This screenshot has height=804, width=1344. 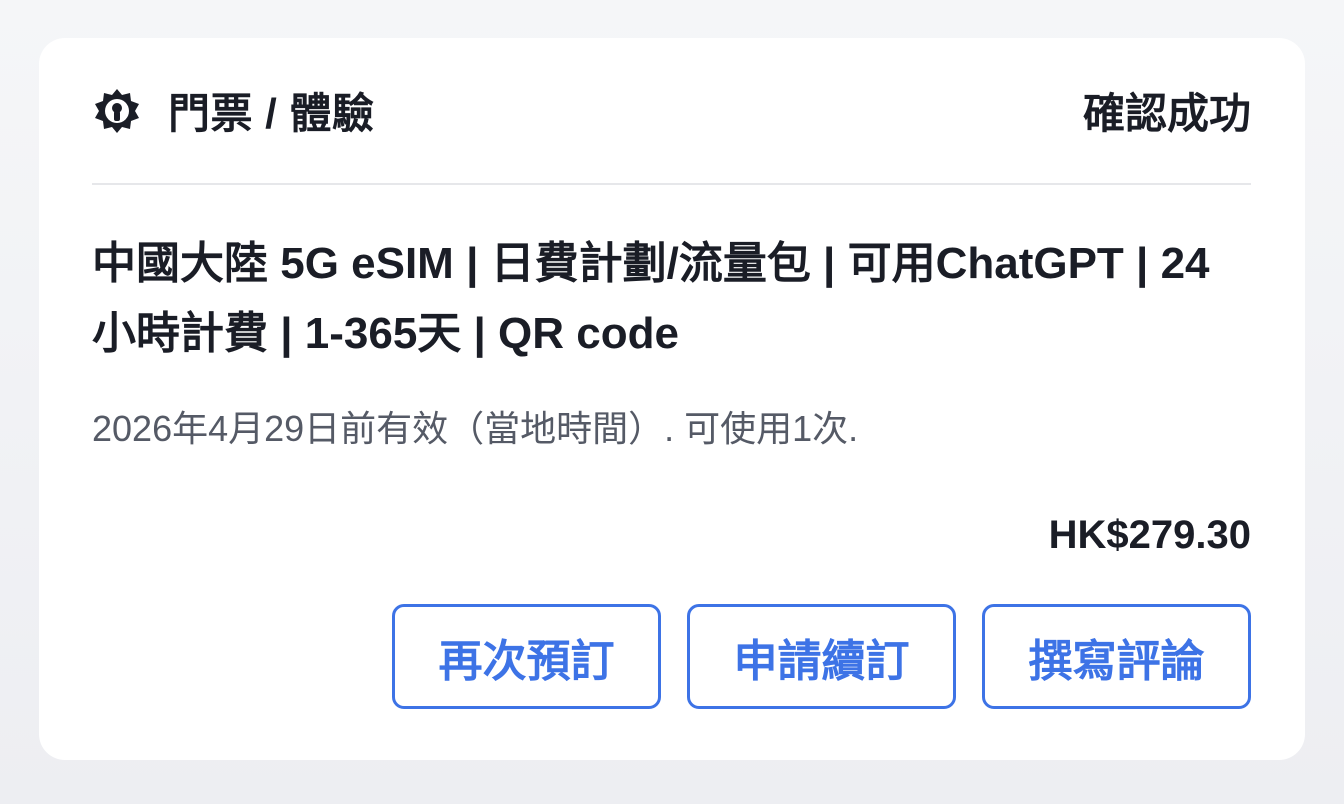 What do you see at coordinates (1116, 656) in the screenshot?
I see `write-review-button: 撰寫評論` at bounding box center [1116, 656].